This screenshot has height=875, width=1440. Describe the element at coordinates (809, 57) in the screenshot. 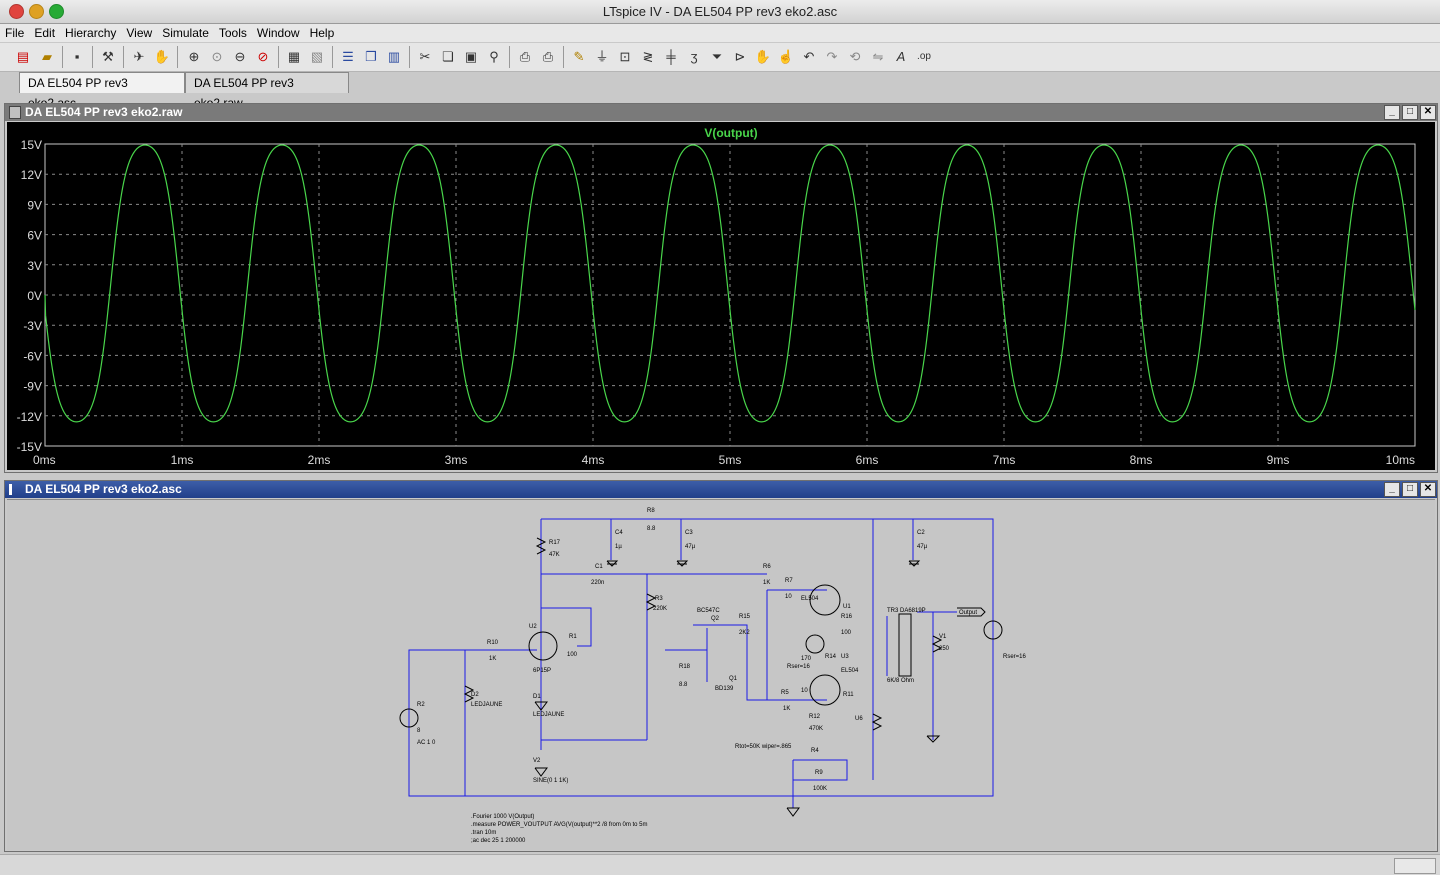

I see `undo-icon: ↶` at that location.